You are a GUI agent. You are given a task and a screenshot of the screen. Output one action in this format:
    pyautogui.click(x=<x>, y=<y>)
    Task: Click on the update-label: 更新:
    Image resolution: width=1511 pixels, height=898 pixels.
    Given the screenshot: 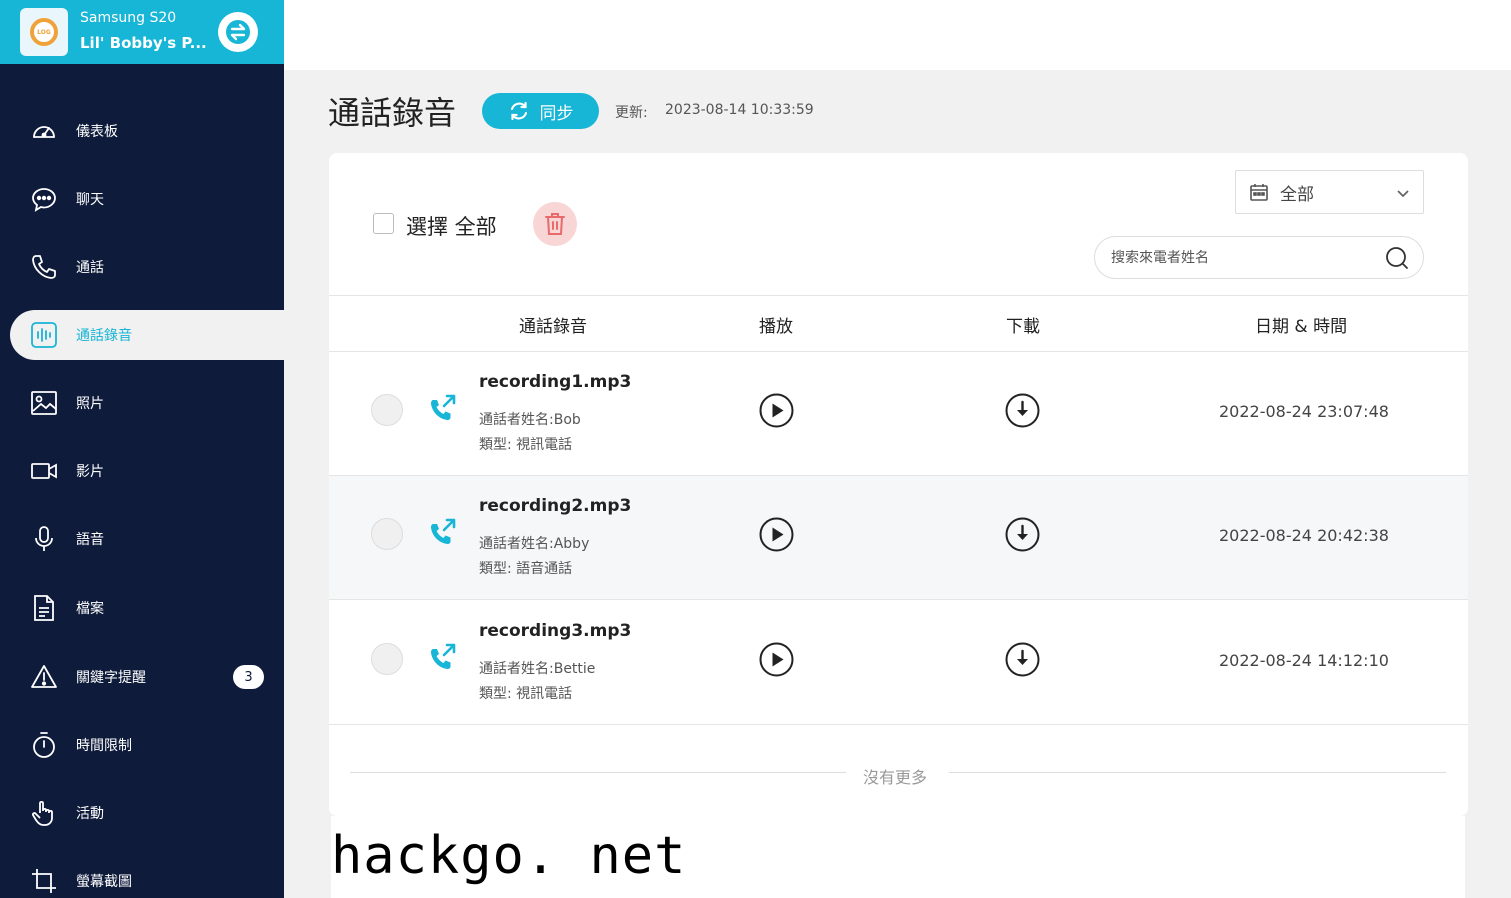 What is the action you would take?
    pyautogui.click(x=631, y=113)
    